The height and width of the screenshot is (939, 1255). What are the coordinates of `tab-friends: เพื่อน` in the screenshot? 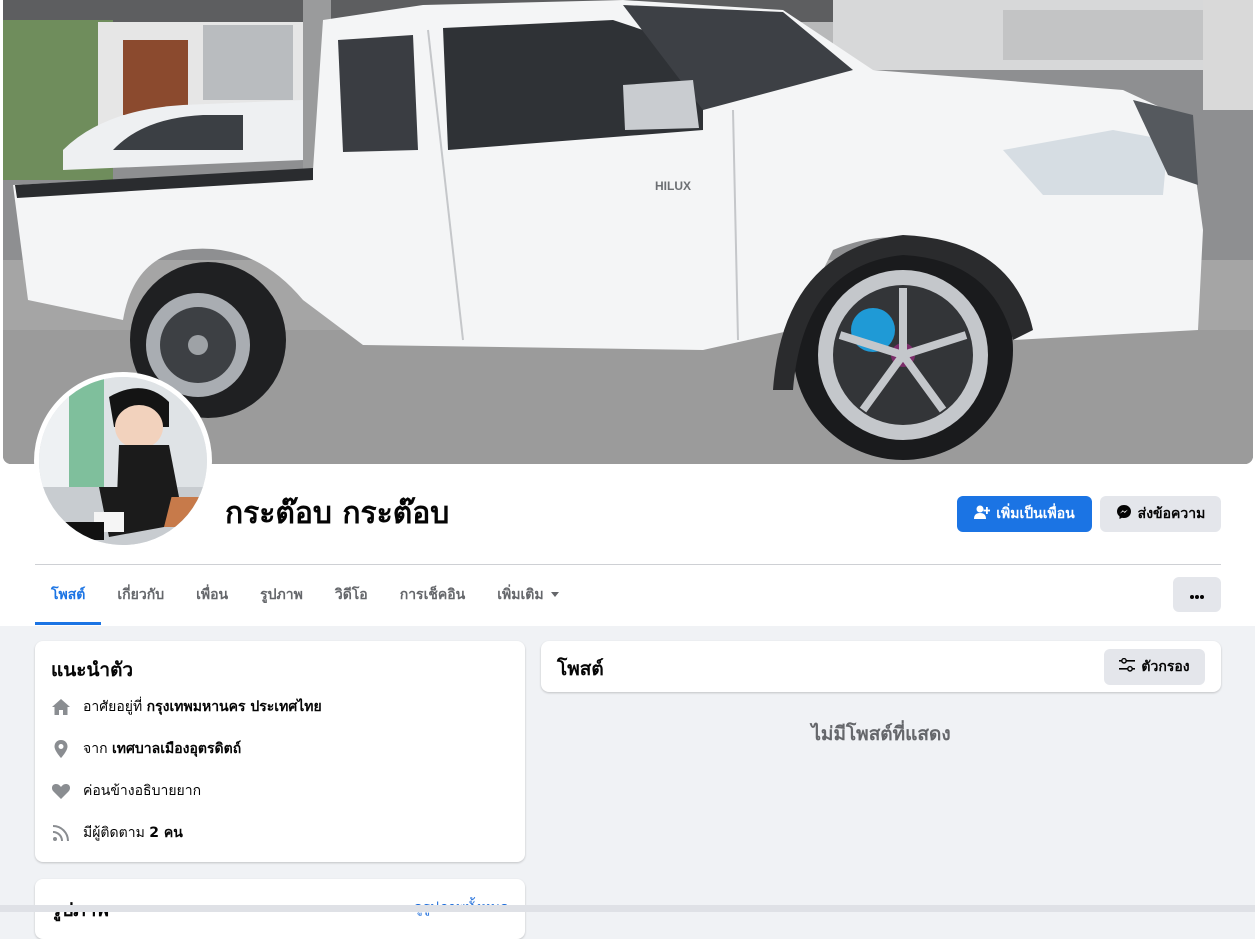 It's located at (212, 595).